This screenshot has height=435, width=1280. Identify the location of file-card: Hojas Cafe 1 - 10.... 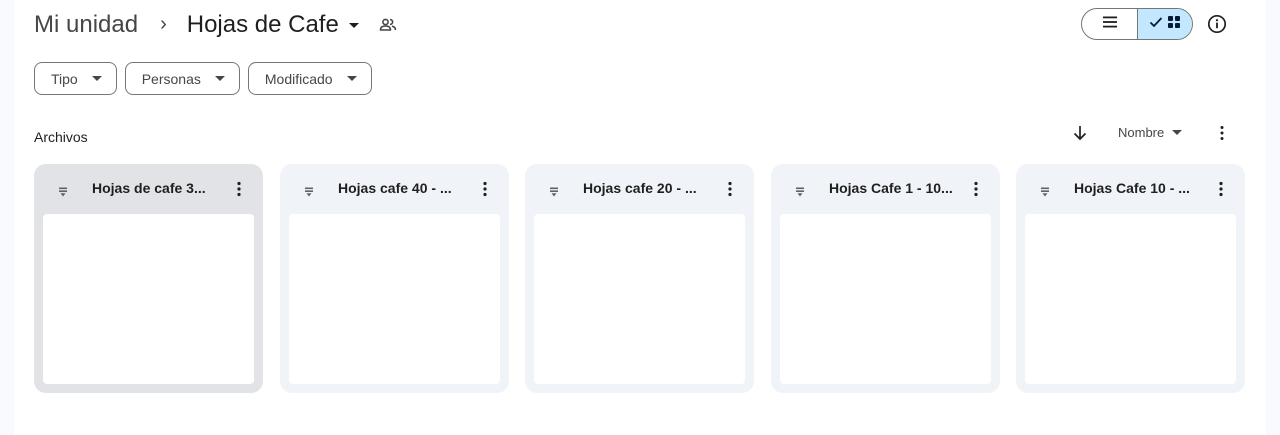
(885, 278).